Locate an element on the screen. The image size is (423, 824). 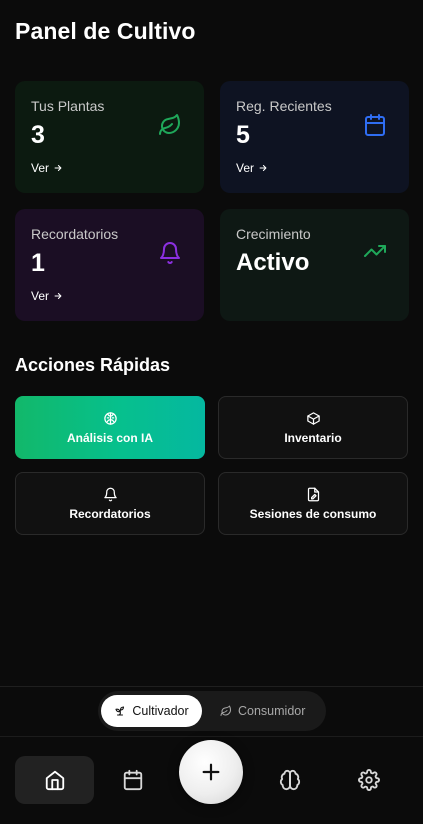
mode-option-label: Cultivador is located at coordinates (160, 711).